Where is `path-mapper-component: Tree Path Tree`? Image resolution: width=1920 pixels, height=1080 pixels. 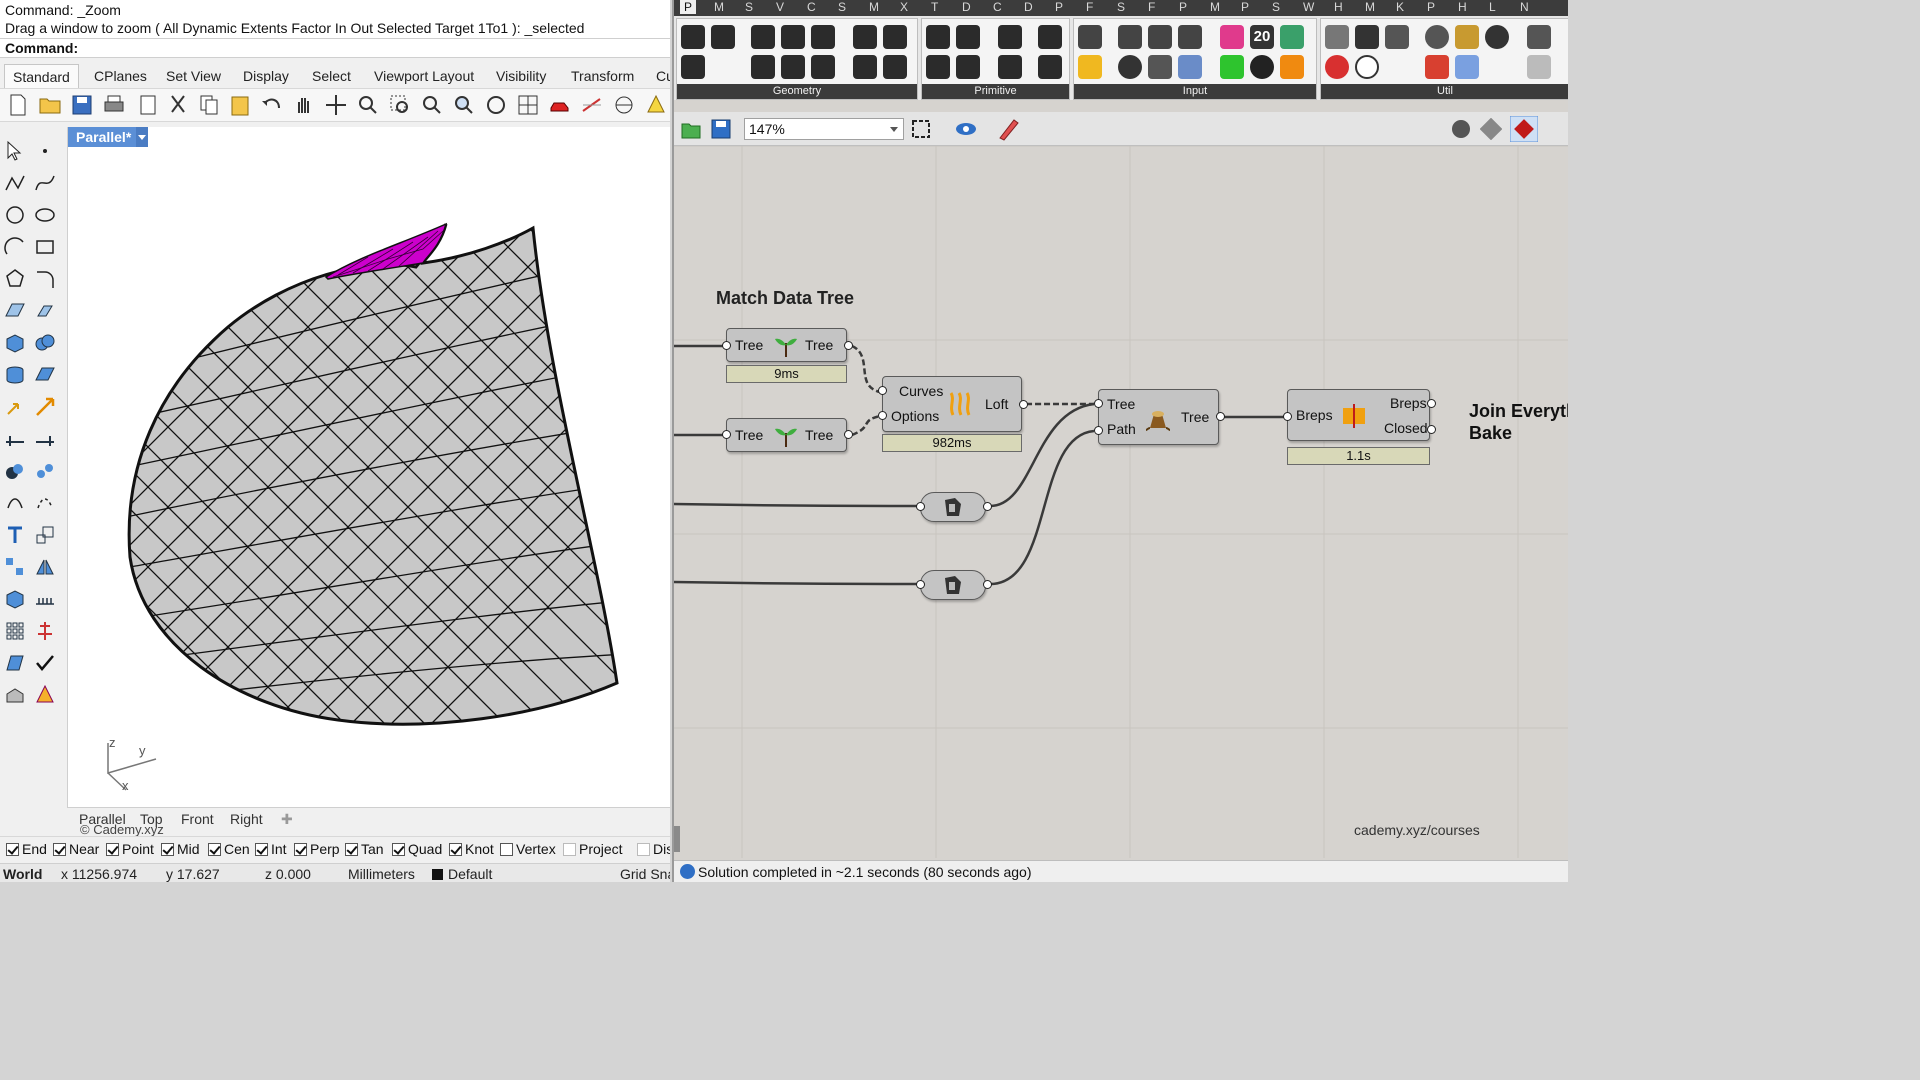
path-mapper-component: Tree Path Tree is located at coordinates (1158, 417).